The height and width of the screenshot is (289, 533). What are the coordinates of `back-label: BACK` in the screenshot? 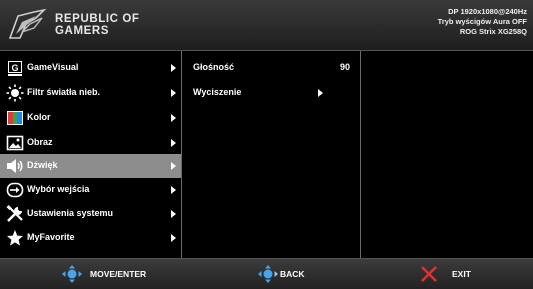 It's located at (292, 274).